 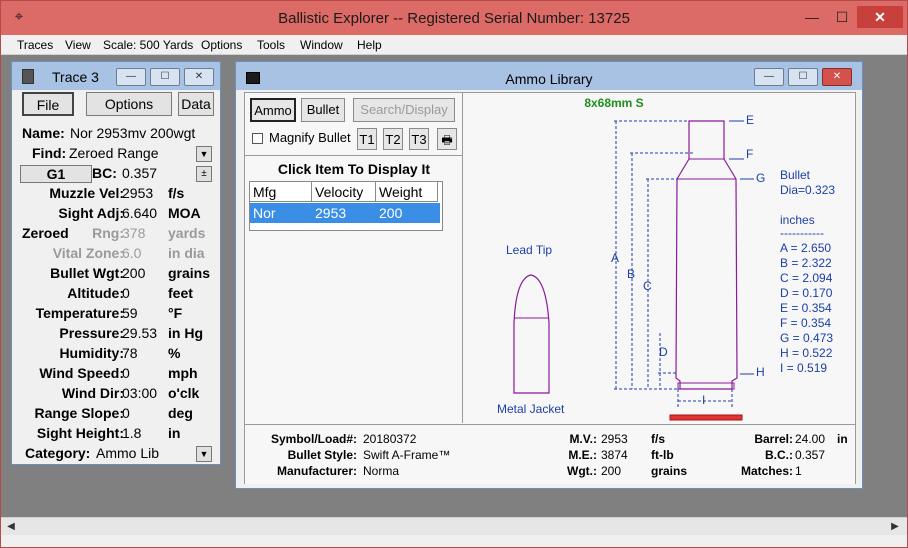 What do you see at coordinates (447, 139) in the screenshot?
I see `print-icon: 🖶` at bounding box center [447, 139].